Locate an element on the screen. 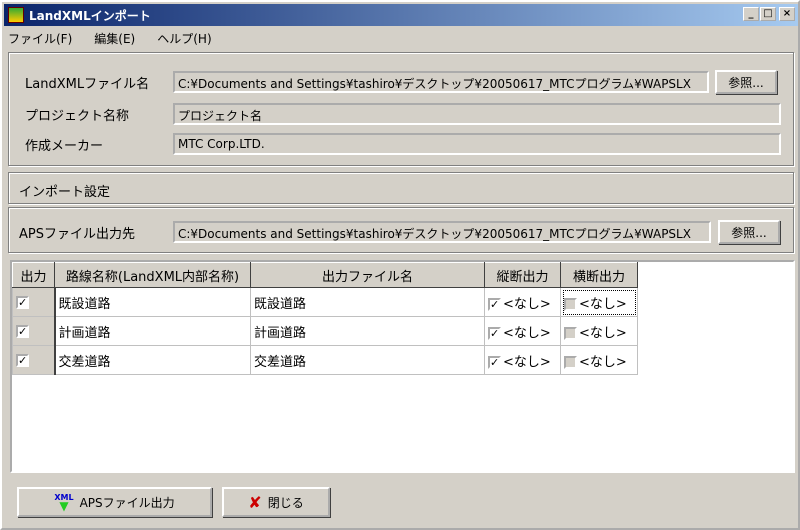 This screenshot has height=530, width=800. table-row: ✓ 計画道路 計画道路 ✓ <なし> <なし> is located at coordinates (325, 331).